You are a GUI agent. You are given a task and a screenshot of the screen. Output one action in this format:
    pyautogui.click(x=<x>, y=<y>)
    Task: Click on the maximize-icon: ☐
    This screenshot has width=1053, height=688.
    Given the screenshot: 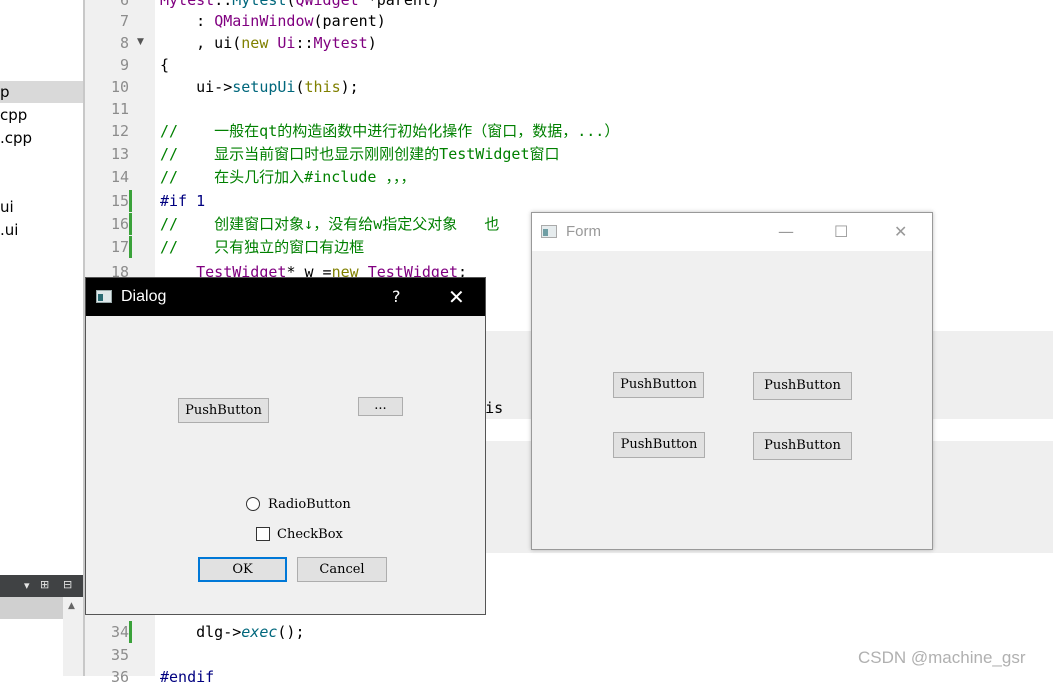 What is the action you would take?
    pyautogui.click(x=841, y=232)
    